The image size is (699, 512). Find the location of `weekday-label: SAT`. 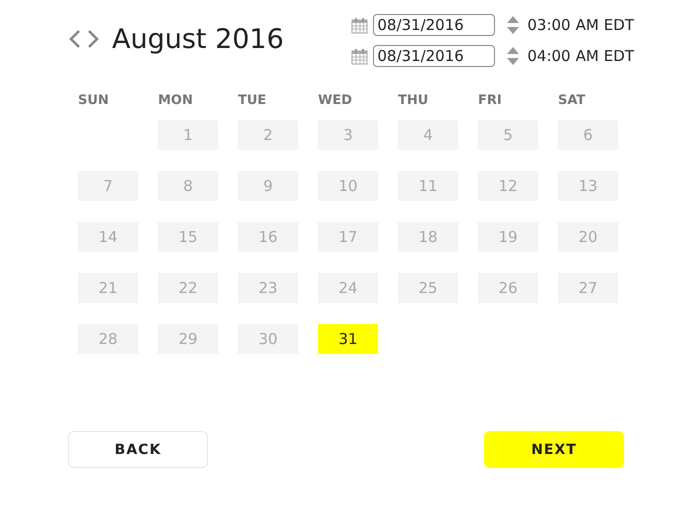

weekday-label: SAT is located at coordinates (572, 99).